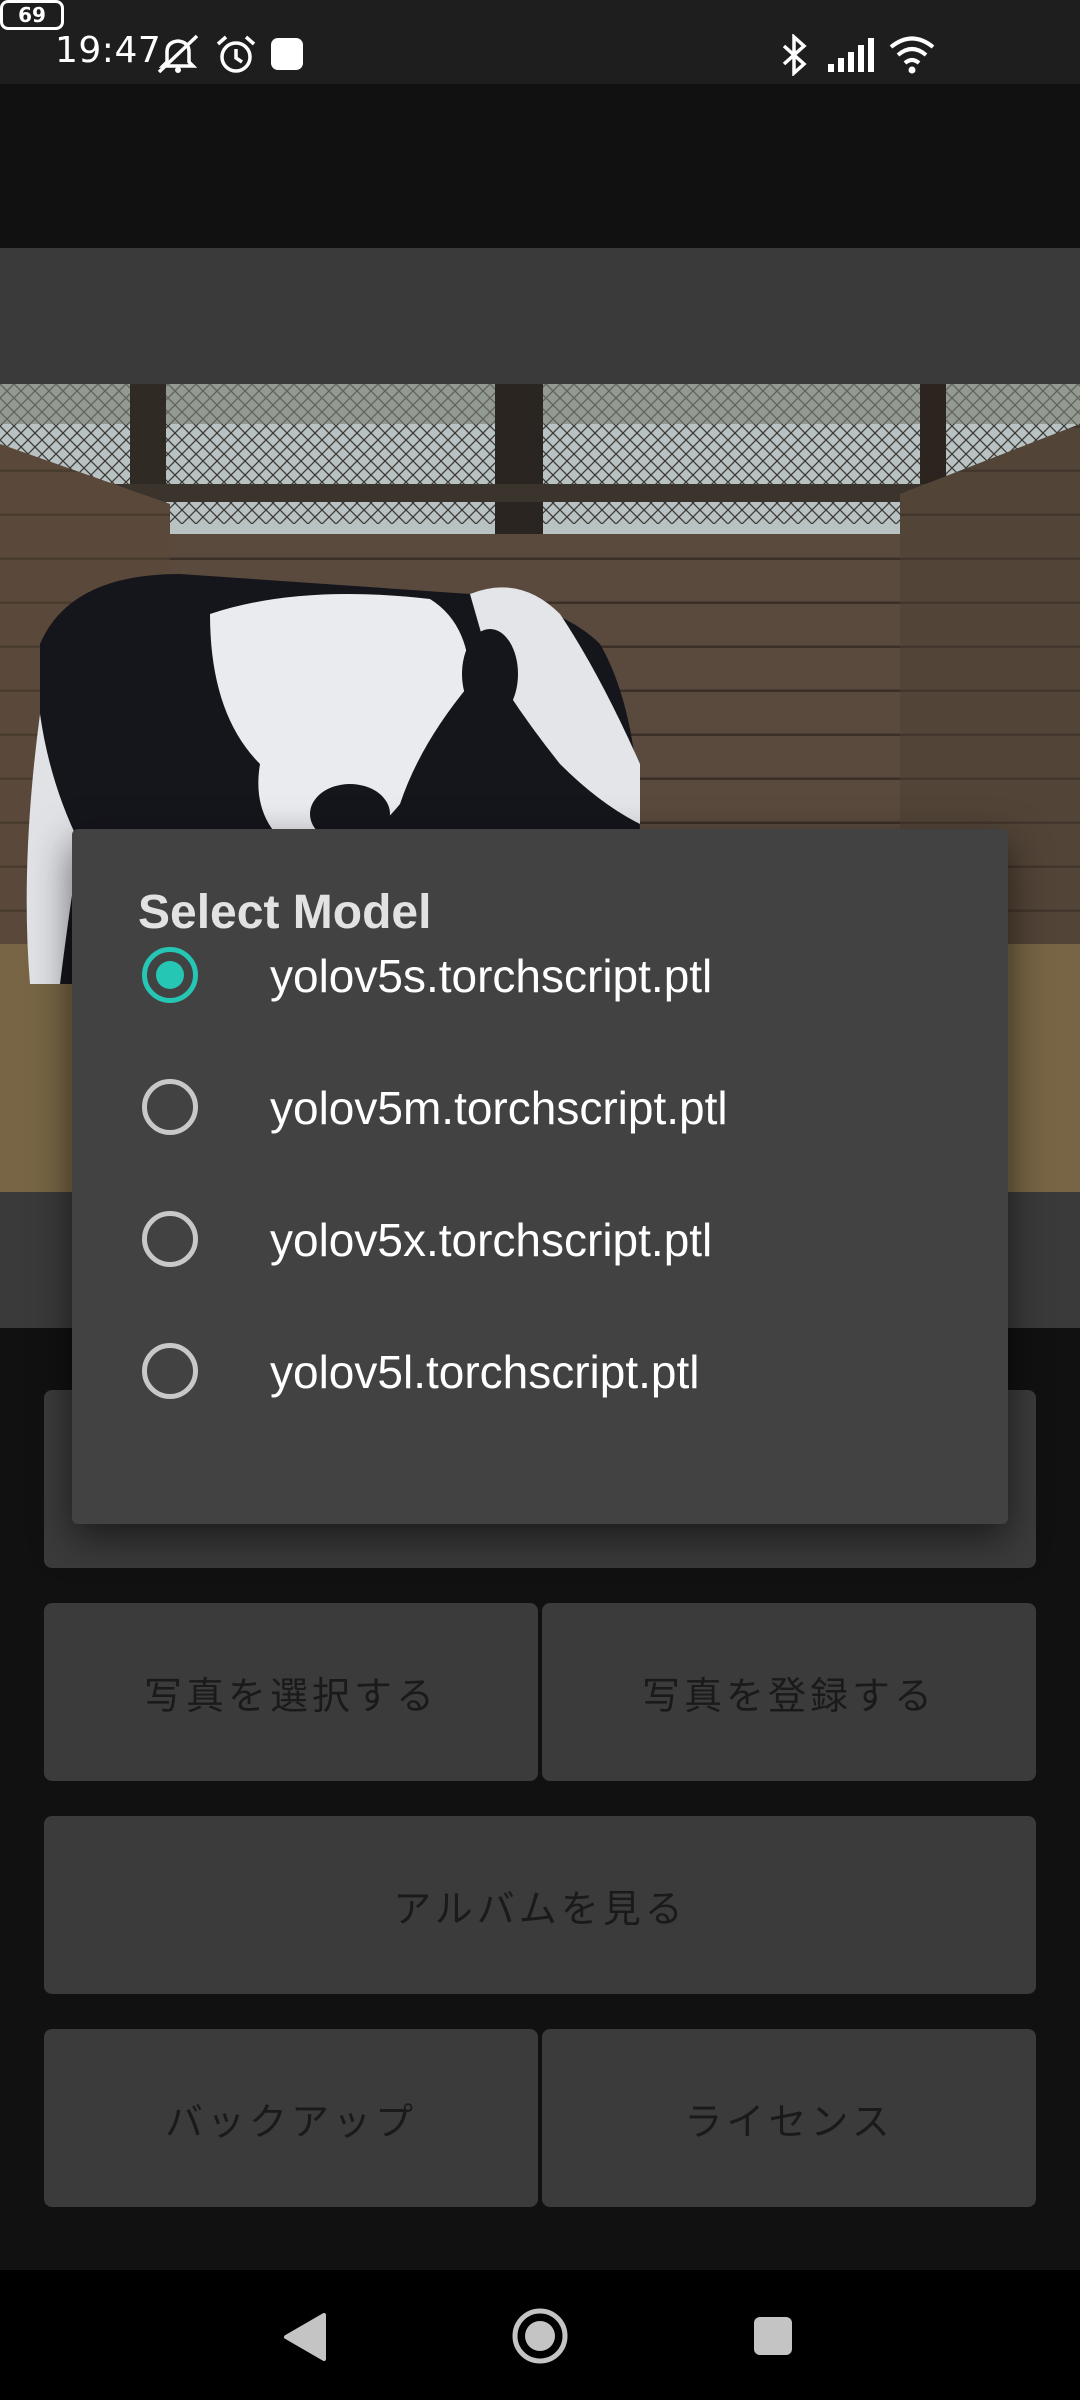 This screenshot has width=1080, height=2400. Describe the element at coordinates (236, 54) in the screenshot. I see `alarm-icon` at that location.